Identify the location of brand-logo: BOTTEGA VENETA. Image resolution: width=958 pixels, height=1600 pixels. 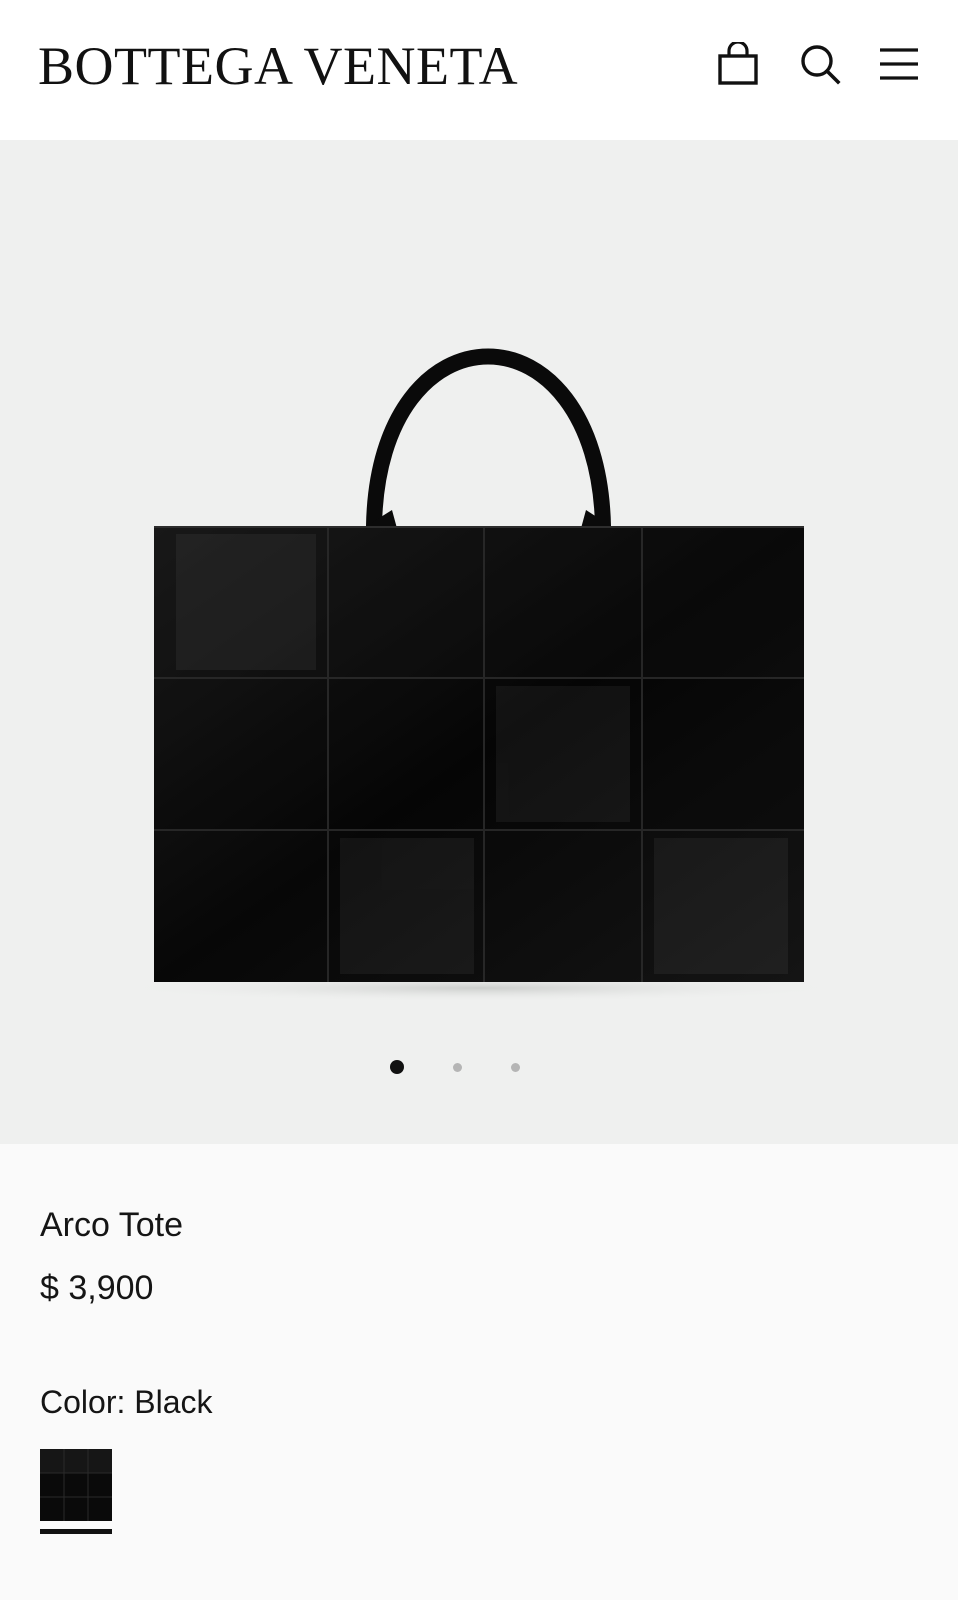
(278, 66).